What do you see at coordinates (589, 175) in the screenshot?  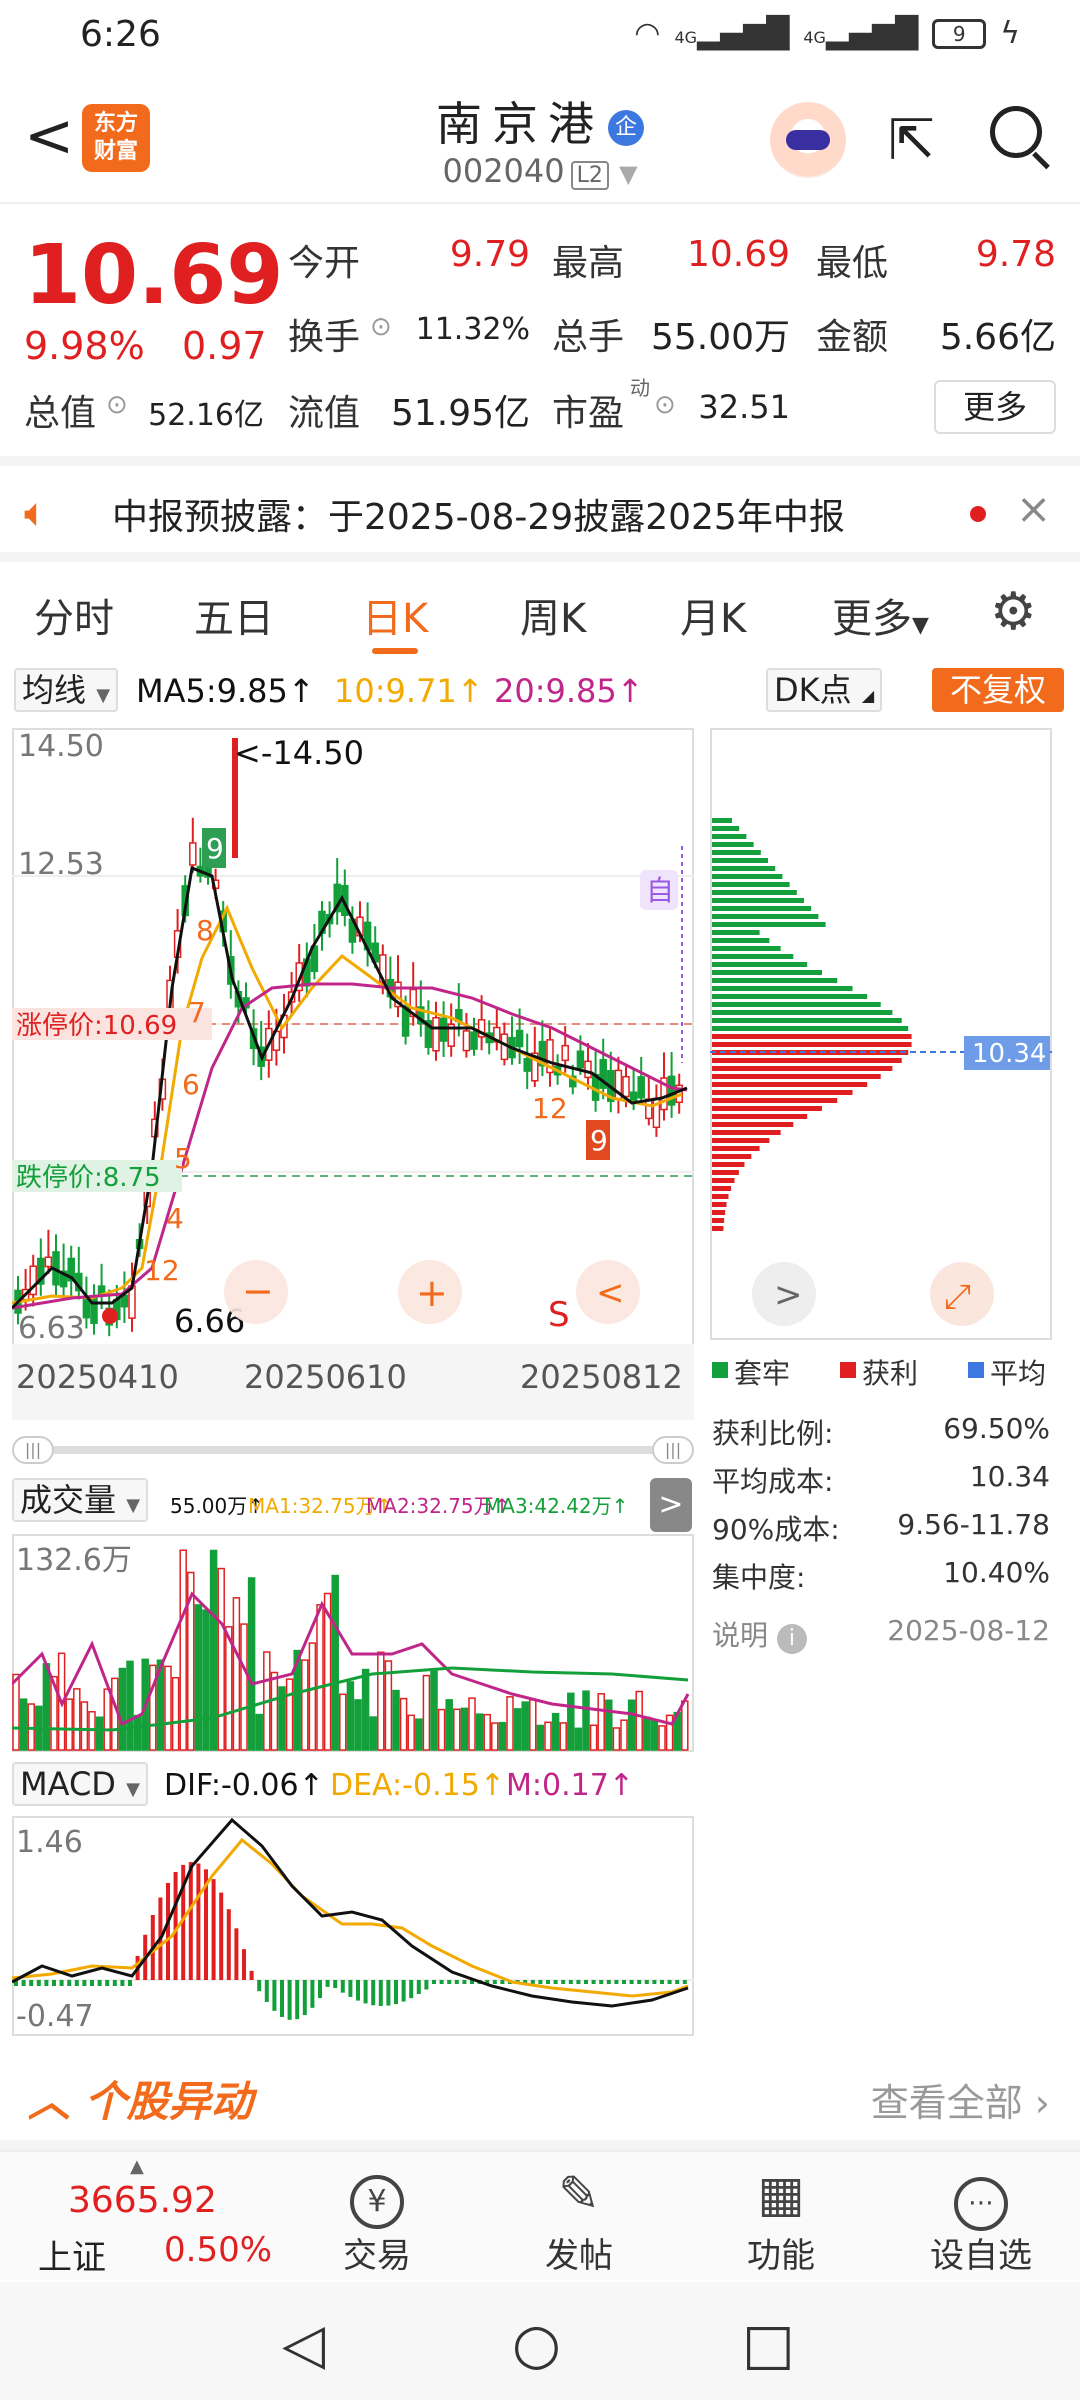 I see `level2-badge: L2` at bounding box center [589, 175].